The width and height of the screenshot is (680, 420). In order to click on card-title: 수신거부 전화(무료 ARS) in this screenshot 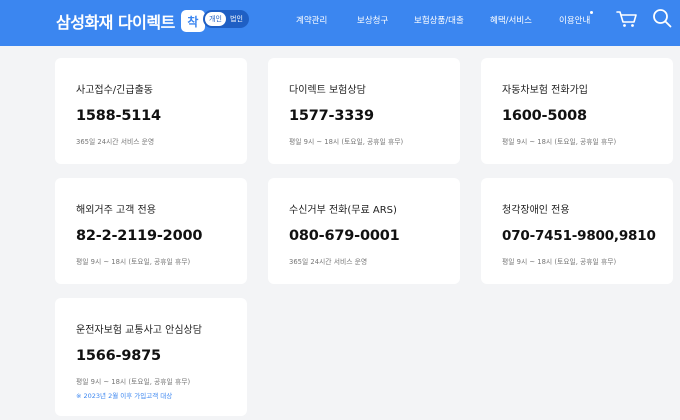, I will do `click(343, 210)`.